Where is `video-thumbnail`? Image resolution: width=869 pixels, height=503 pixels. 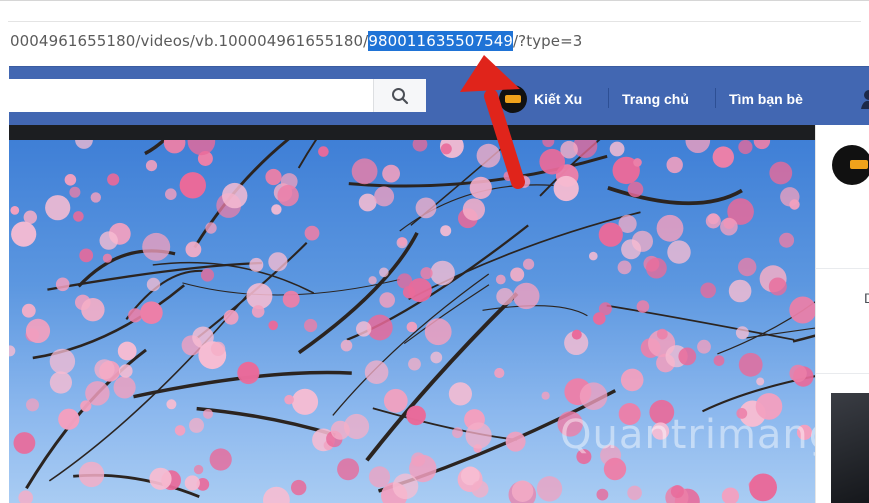
video-thumbnail is located at coordinates (850, 448).